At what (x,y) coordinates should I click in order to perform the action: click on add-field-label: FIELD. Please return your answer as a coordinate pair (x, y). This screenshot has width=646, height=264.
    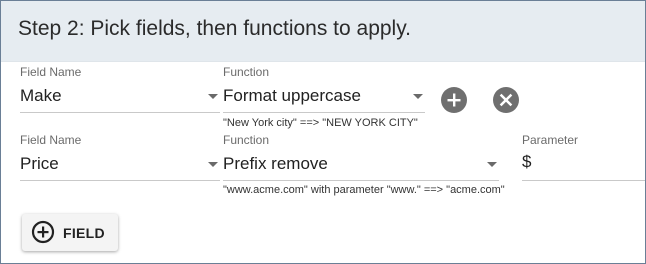
    Looking at the image, I should click on (84, 233).